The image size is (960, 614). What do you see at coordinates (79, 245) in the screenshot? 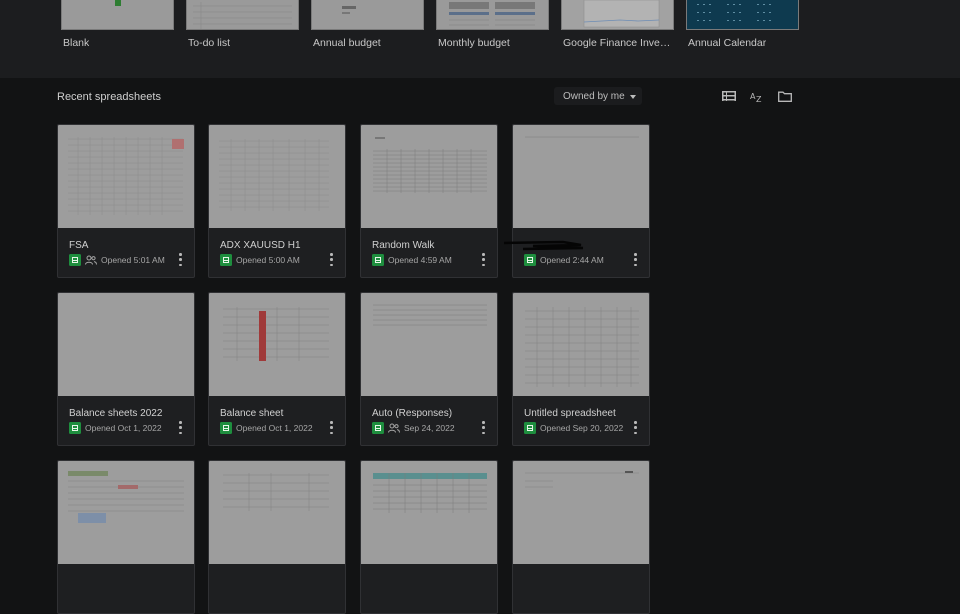
I see `file-title: FSA` at bounding box center [79, 245].